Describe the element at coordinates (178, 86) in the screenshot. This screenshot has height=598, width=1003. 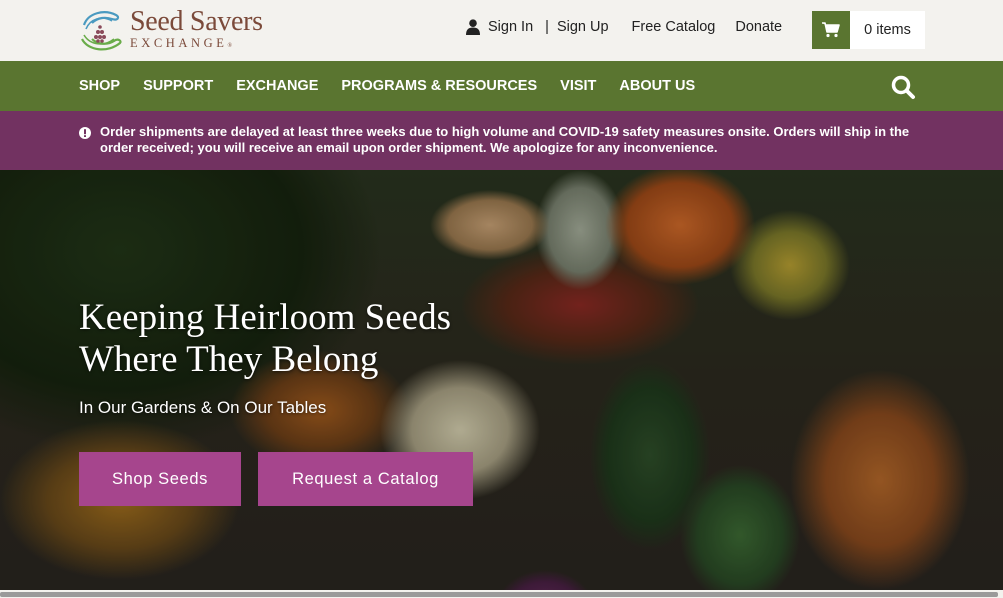
I see `nav-item-support: SUPPORT` at that location.